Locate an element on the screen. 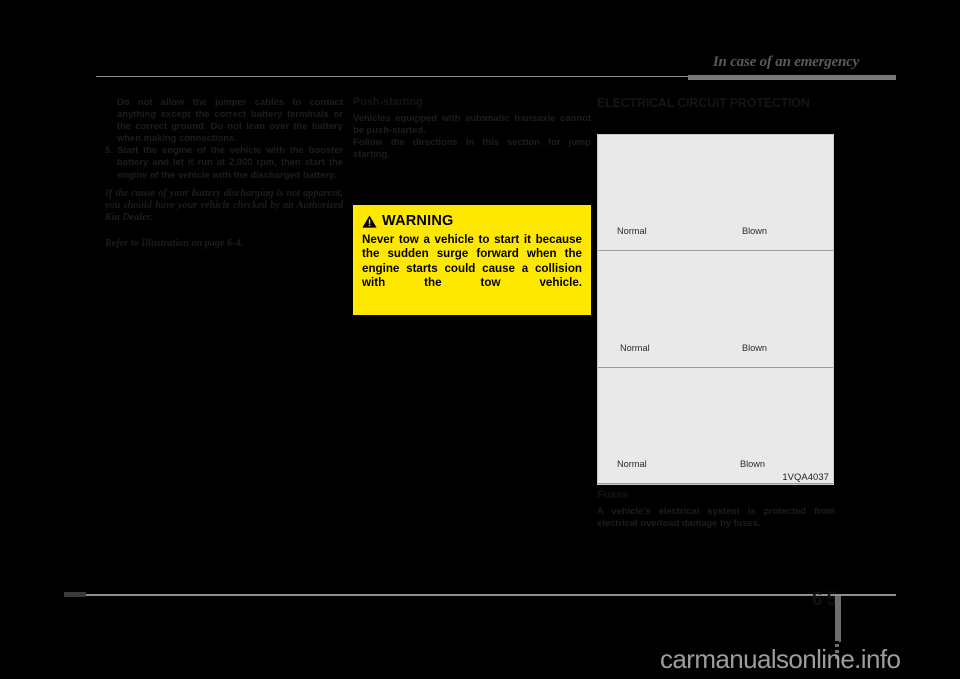  footer-mark is located at coordinates (75, 594).